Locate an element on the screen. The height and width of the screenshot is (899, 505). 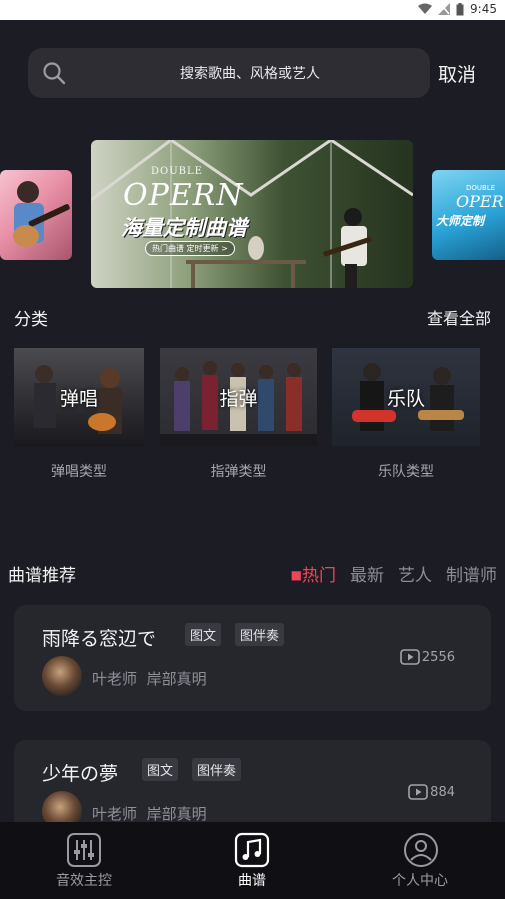
tab-arrangers: 制谱师 is located at coordinates (471, 573).